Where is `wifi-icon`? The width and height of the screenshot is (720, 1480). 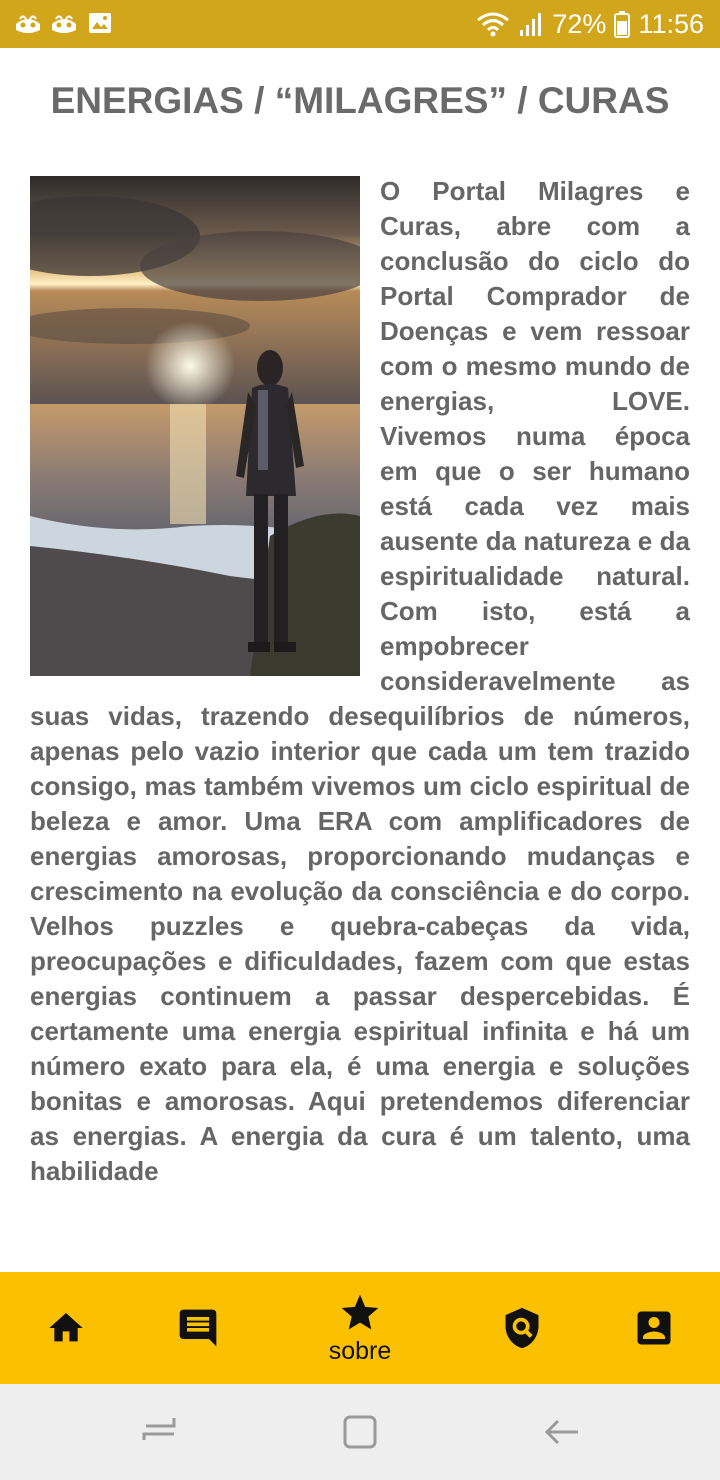 wifi-icon is located at coordinates (493, 24).